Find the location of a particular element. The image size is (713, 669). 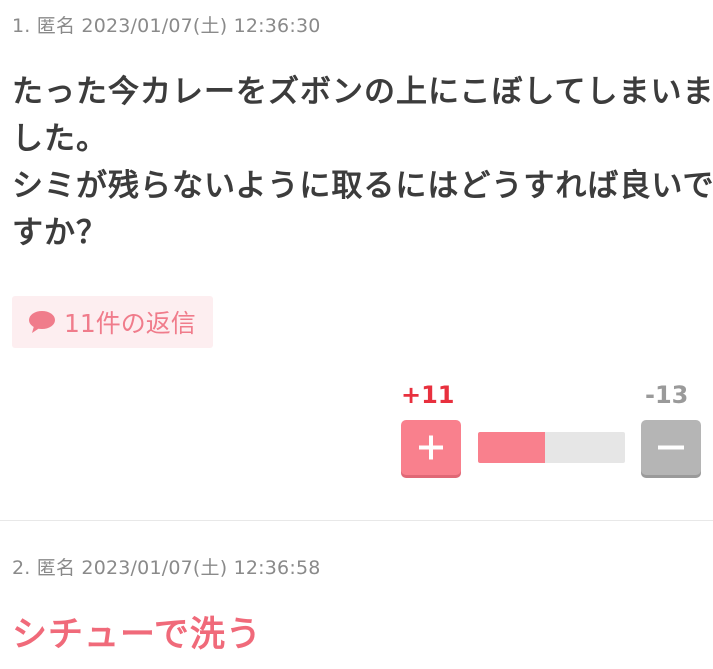

vote-ratio-fill is located at coordinates (512, 447).